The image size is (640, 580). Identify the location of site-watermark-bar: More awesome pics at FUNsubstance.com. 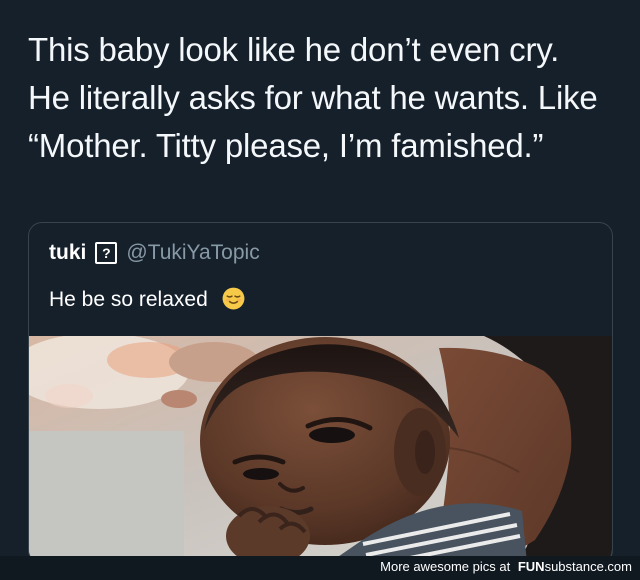
(320, 568).